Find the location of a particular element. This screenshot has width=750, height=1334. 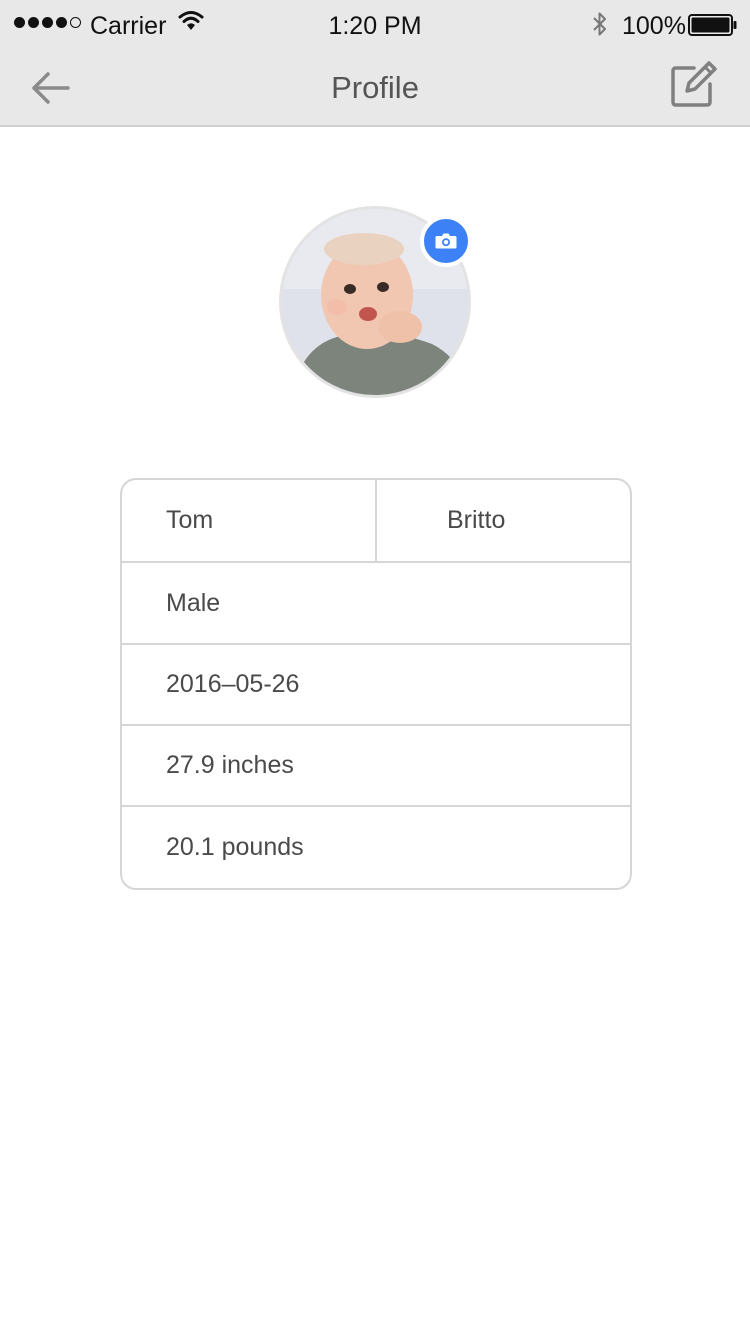

nav-bar: Profile is located at coordinates (375, 88).